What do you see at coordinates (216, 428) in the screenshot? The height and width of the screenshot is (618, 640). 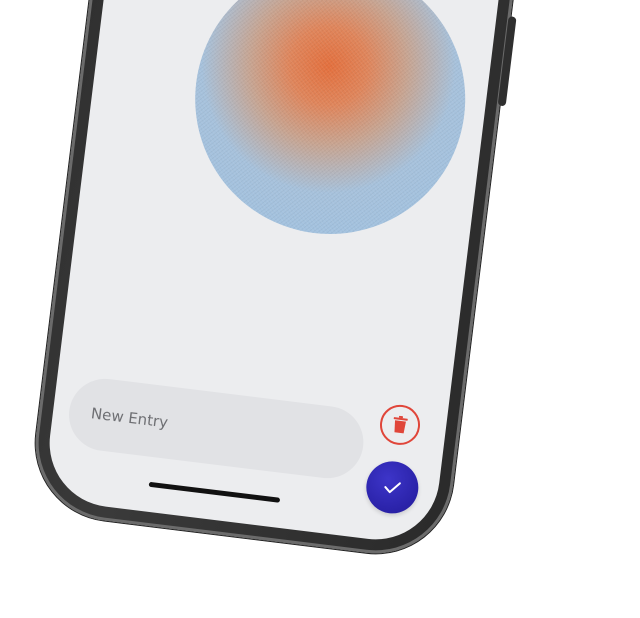 I see `new-entry-input` at bounding box center [216, 428].